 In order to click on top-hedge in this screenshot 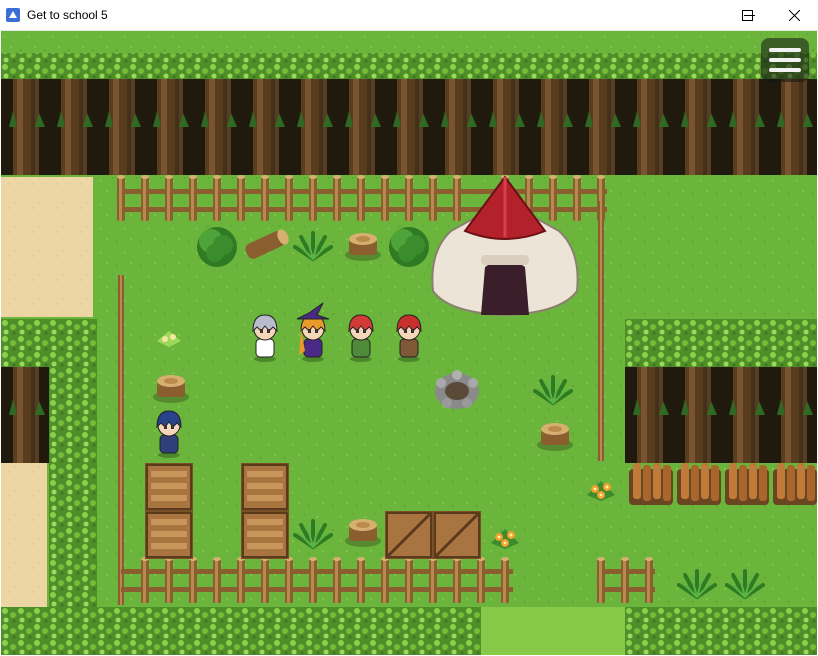, I will do `click(409, 66)`.